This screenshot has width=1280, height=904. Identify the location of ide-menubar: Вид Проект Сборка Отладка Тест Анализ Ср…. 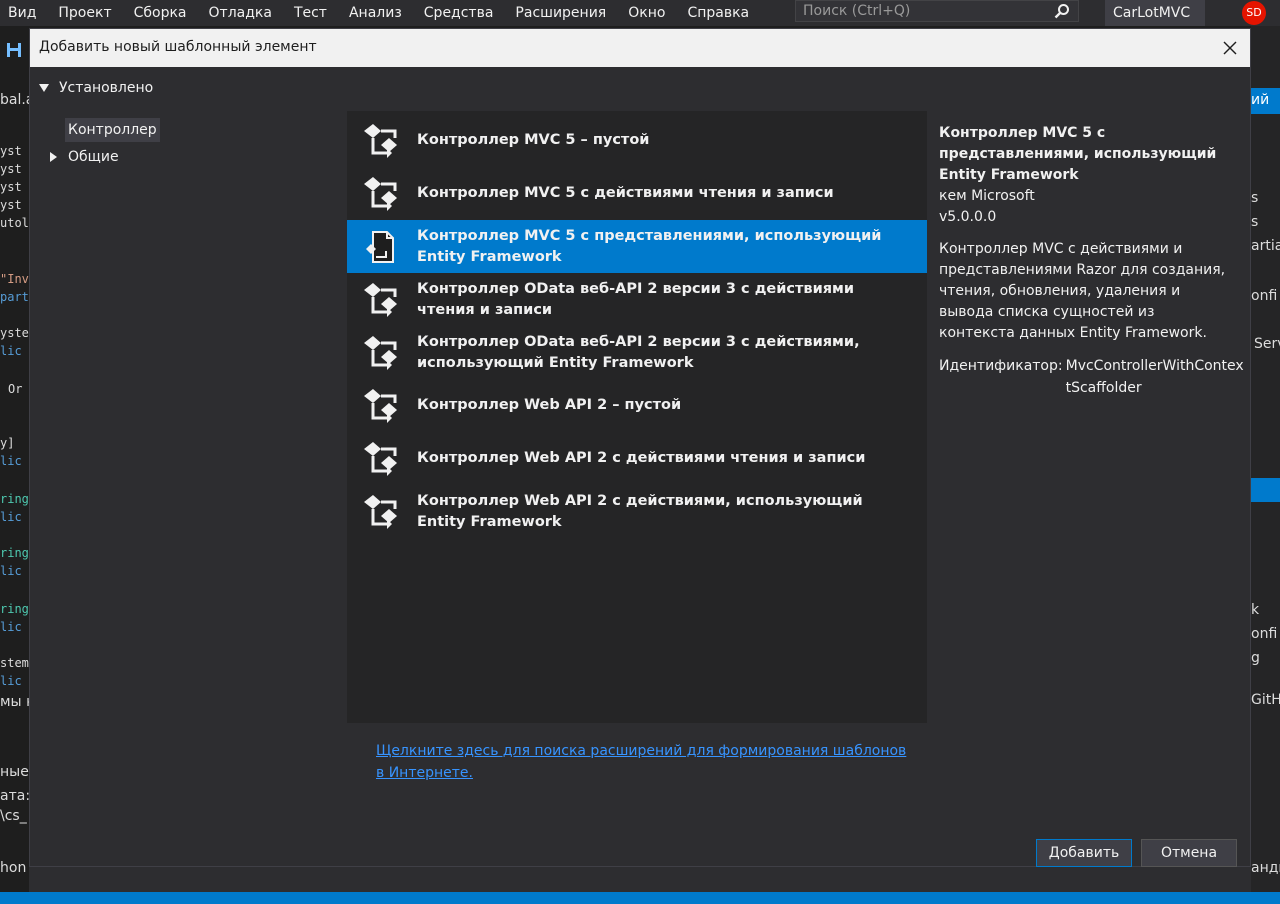
(640, 13).